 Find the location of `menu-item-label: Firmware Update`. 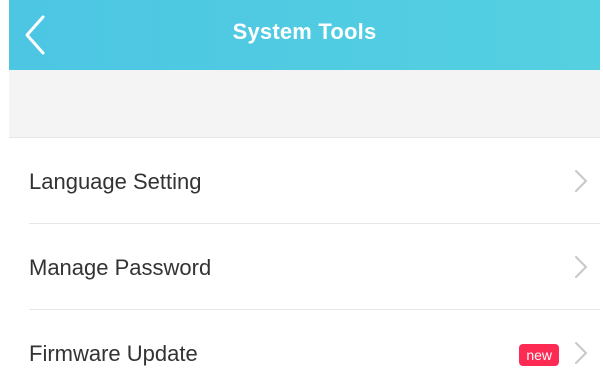

menu-item-label: Firmware Update is located at coordinates (113, 353).